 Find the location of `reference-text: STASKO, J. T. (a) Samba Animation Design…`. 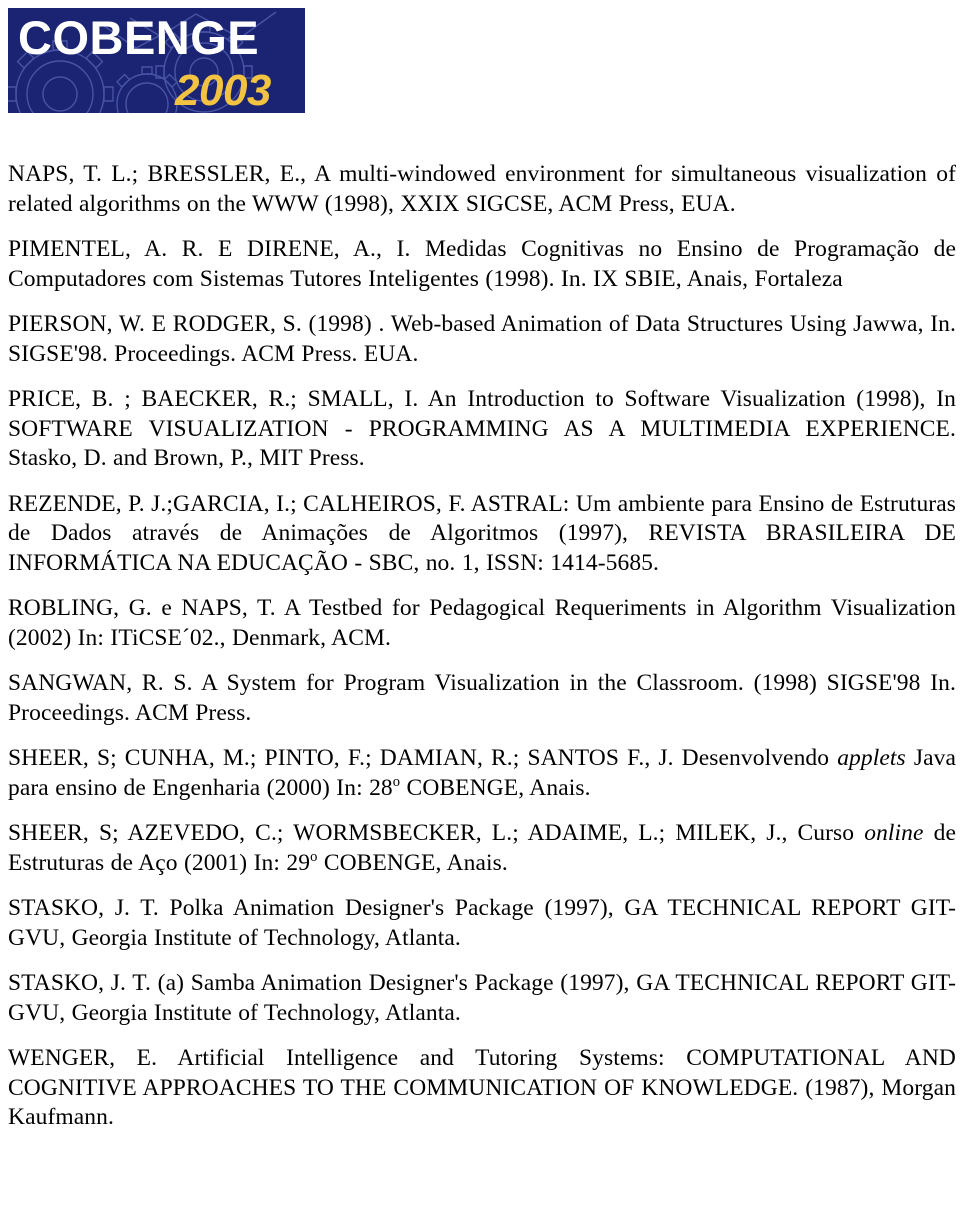

reference-text: STASKO, J. T. (a) Samba Animation Design… is located at coordinates (482, 998).